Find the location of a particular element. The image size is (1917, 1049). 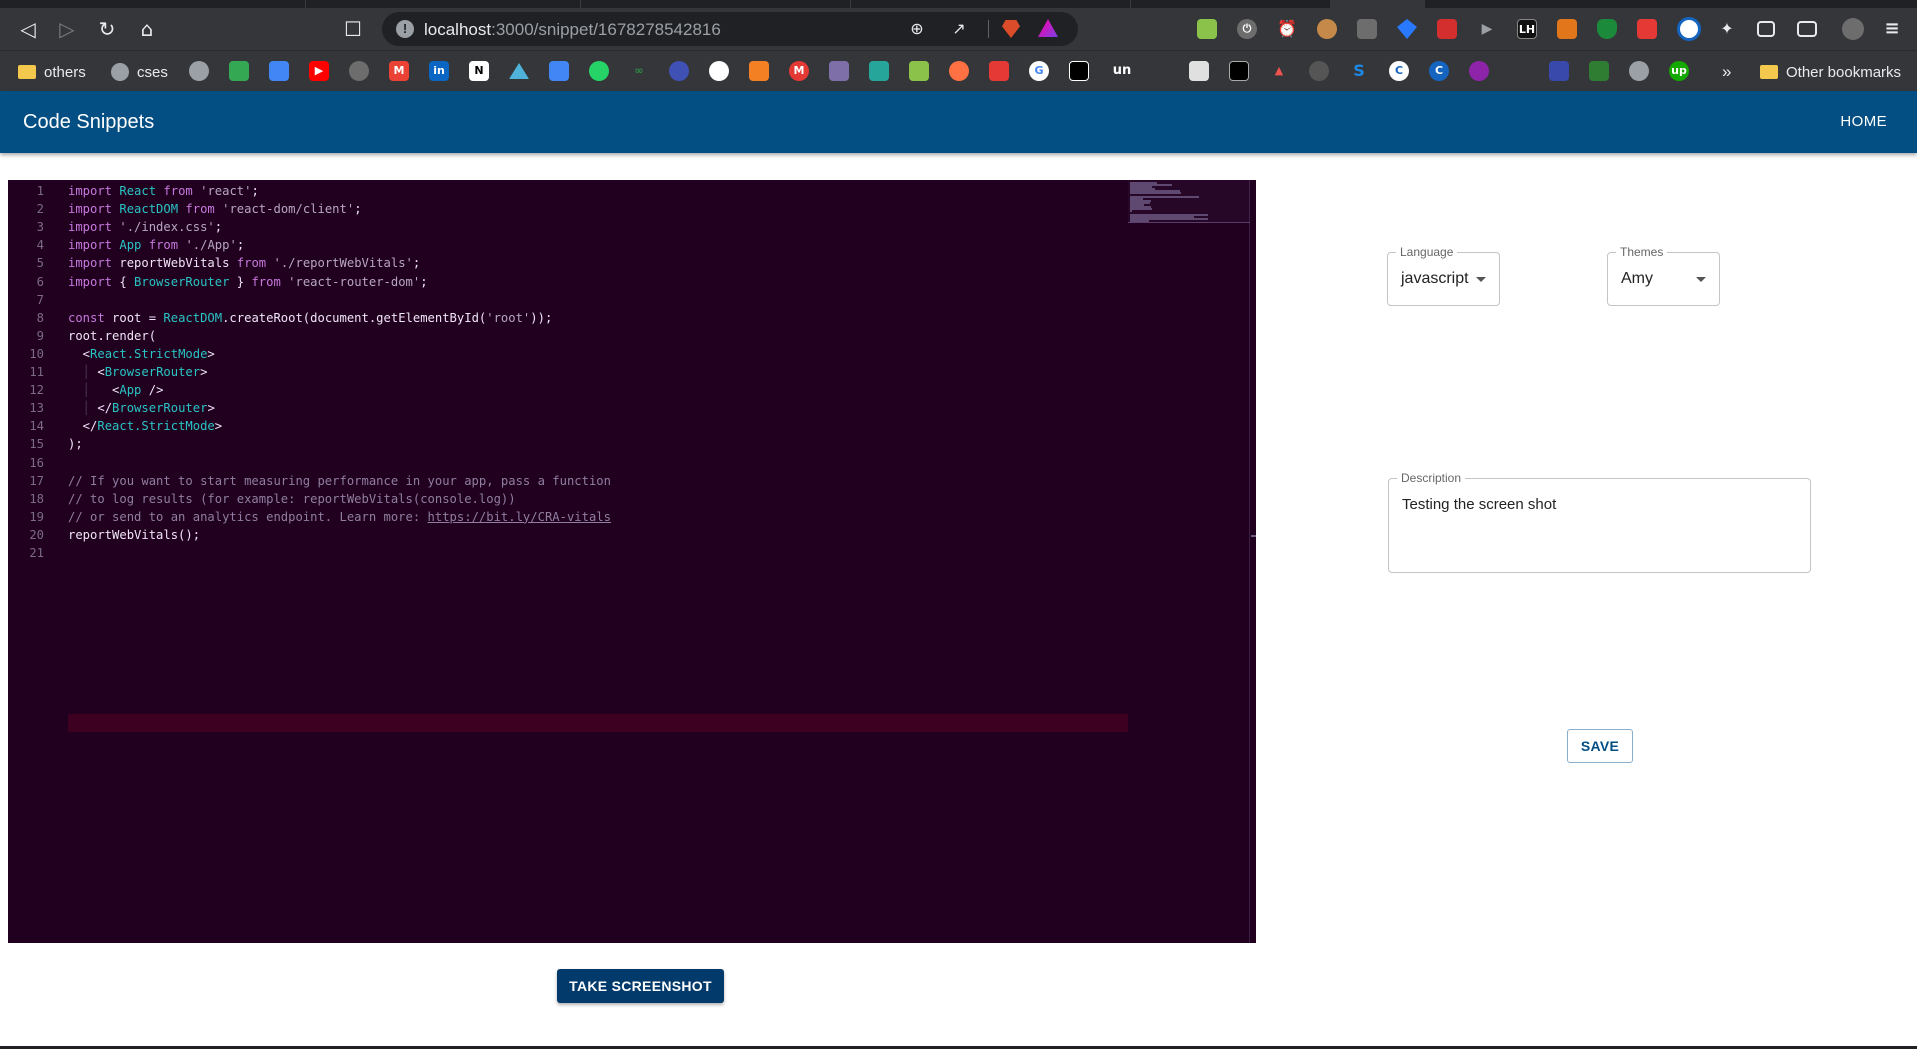

metamask-extension-icon is located at coordinates (1567, 29).